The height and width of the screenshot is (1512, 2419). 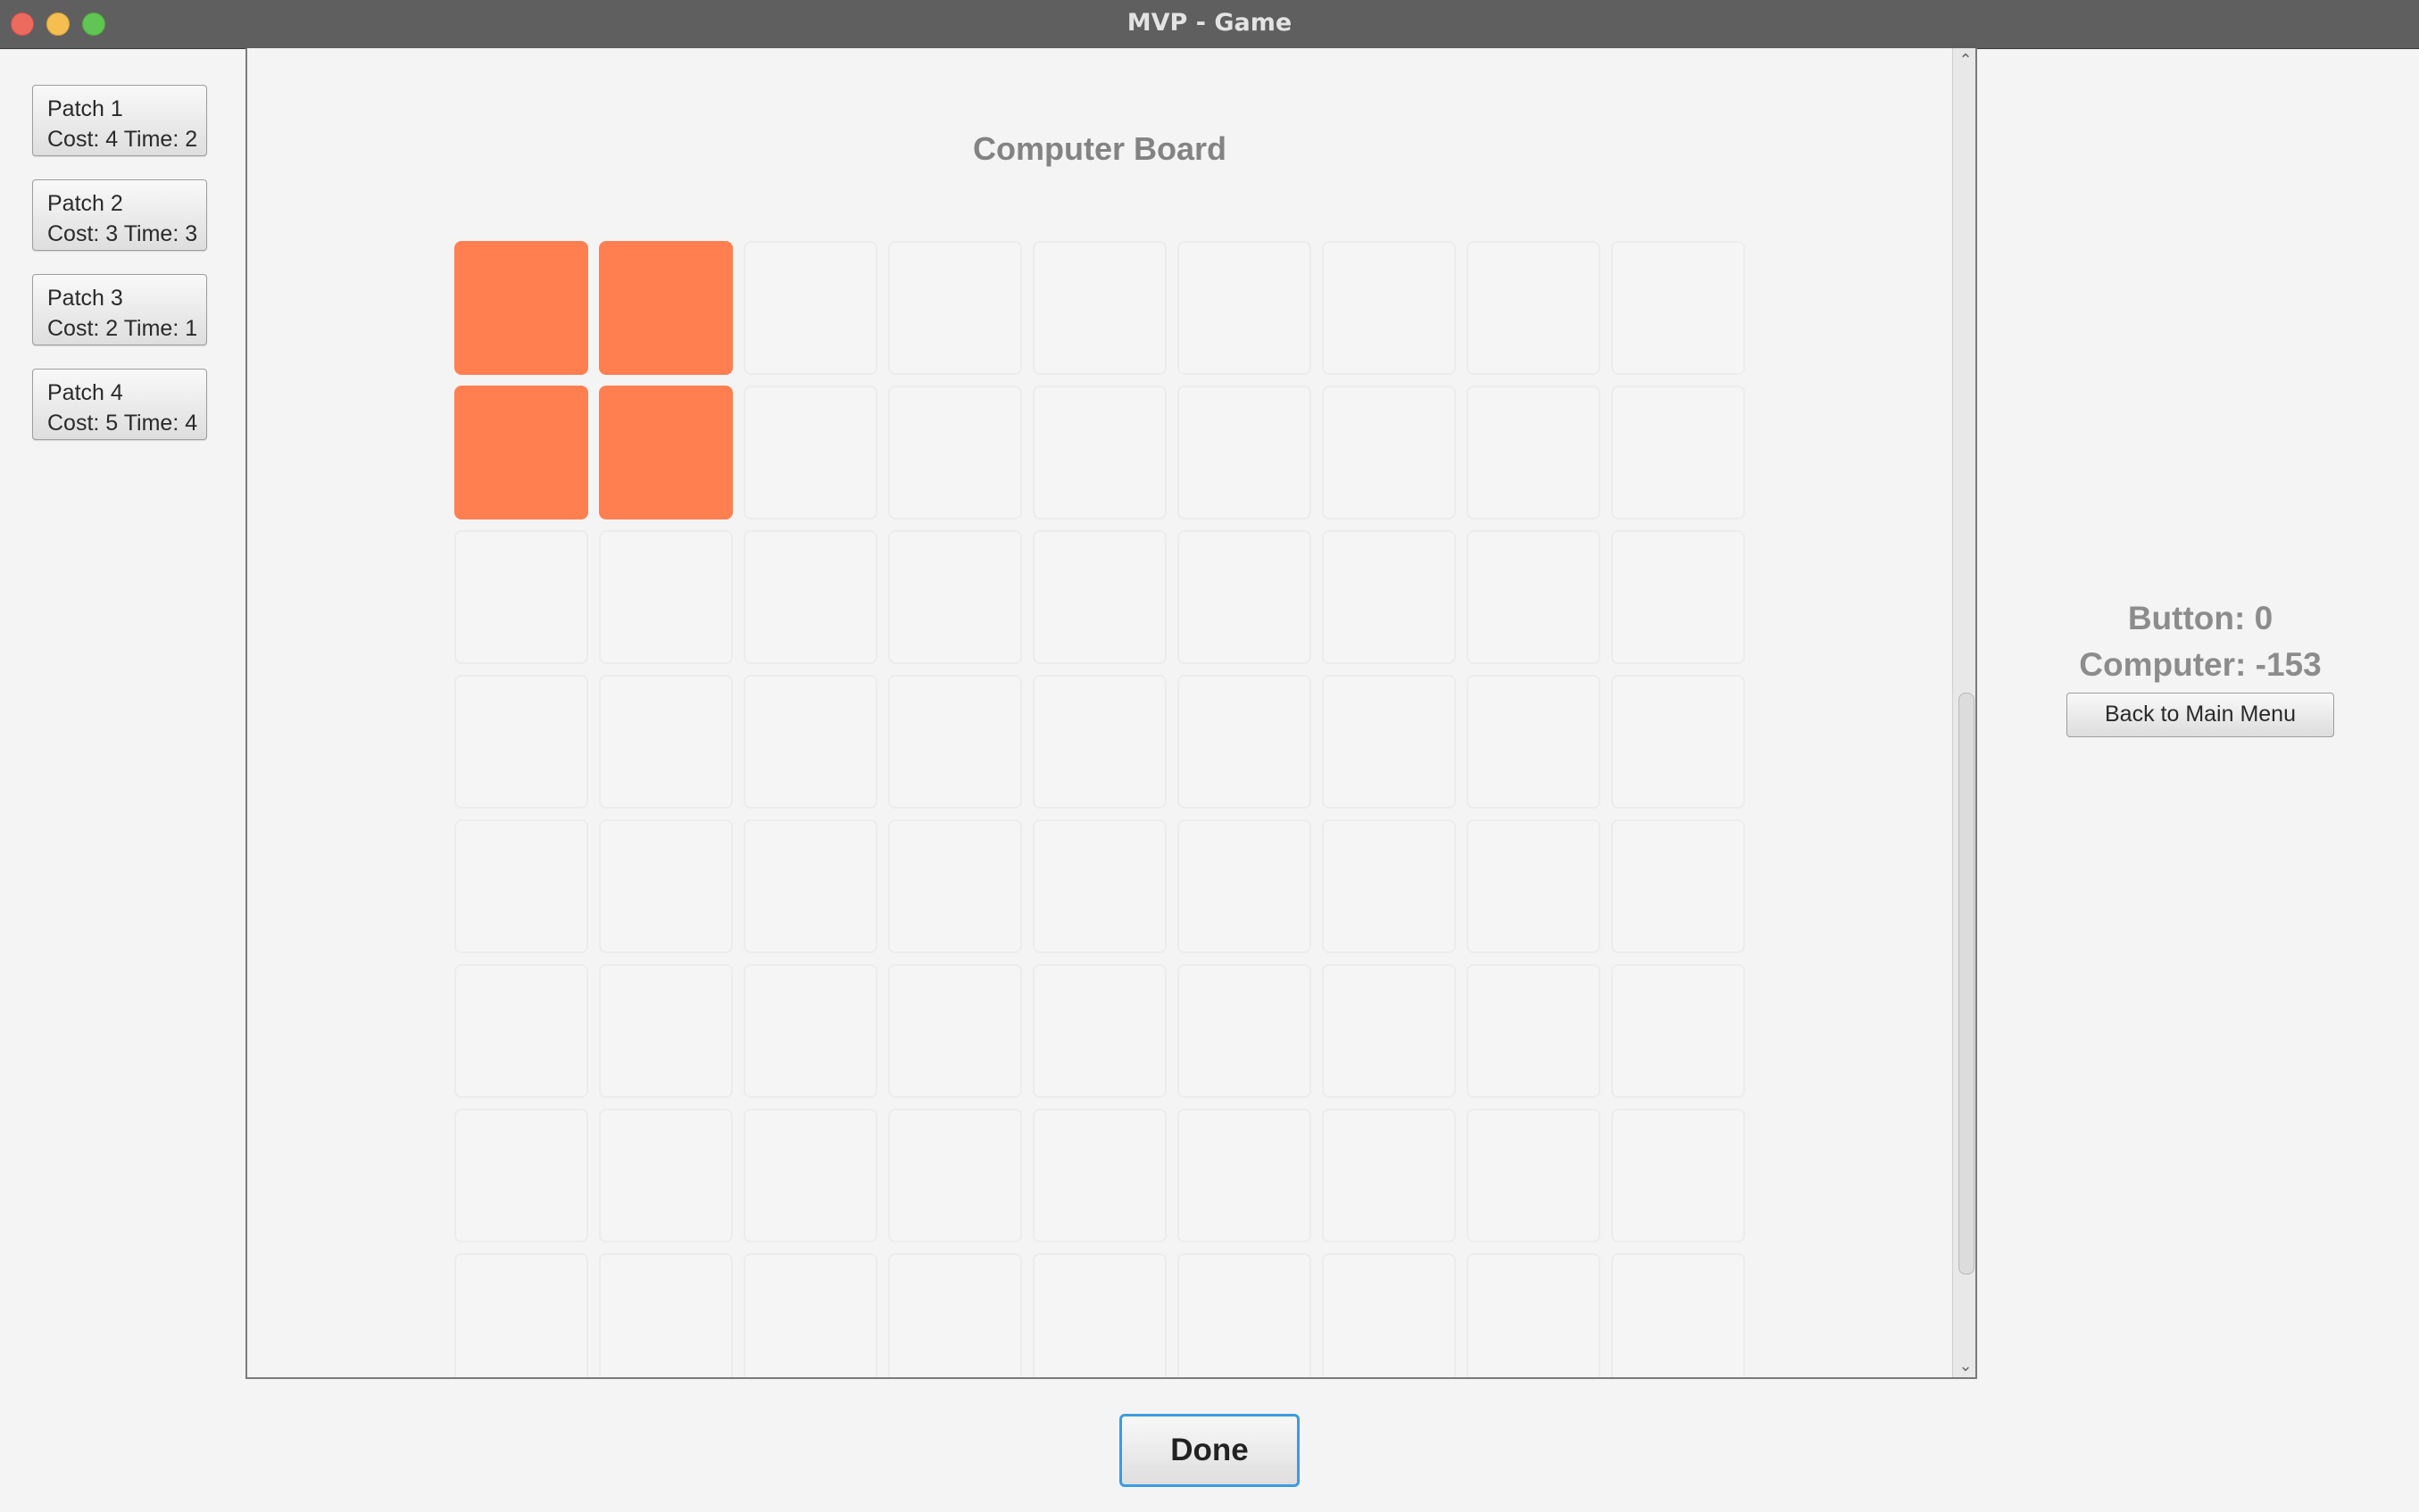 What do you see at coordinates (2200, 665) in the screenshot?
I see `computer-score: Computer: -153` at bounding box center [2200, 665].